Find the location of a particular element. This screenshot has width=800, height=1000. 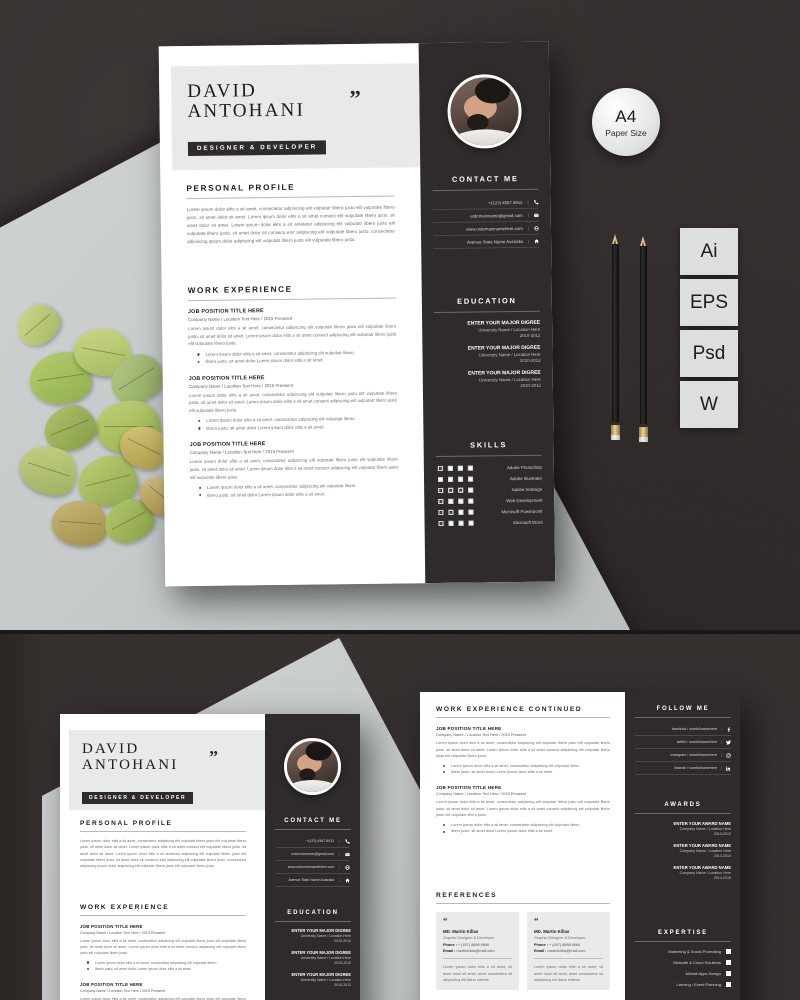

follow-row: twitter / userfullnamehere | is located at coordinates (683, 742).